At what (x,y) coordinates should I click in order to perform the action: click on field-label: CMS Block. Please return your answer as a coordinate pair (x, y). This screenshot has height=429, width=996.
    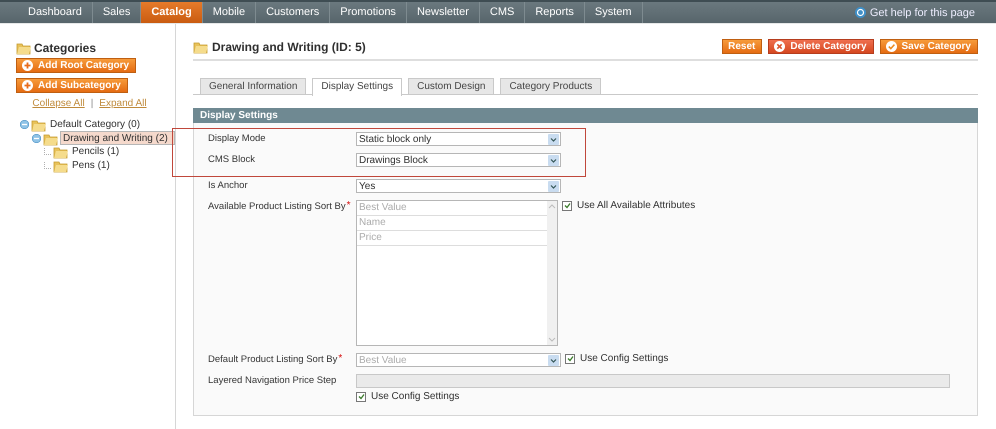
    Looking at the image, I should click on (231, 159).